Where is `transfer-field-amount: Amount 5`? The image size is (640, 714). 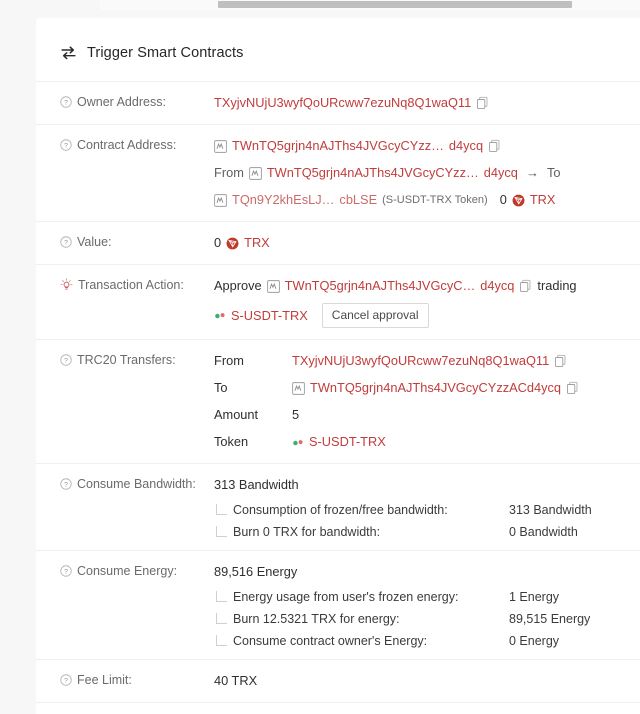 transfer-field-amount: Amount 5 is located at coordinates (421, 415).